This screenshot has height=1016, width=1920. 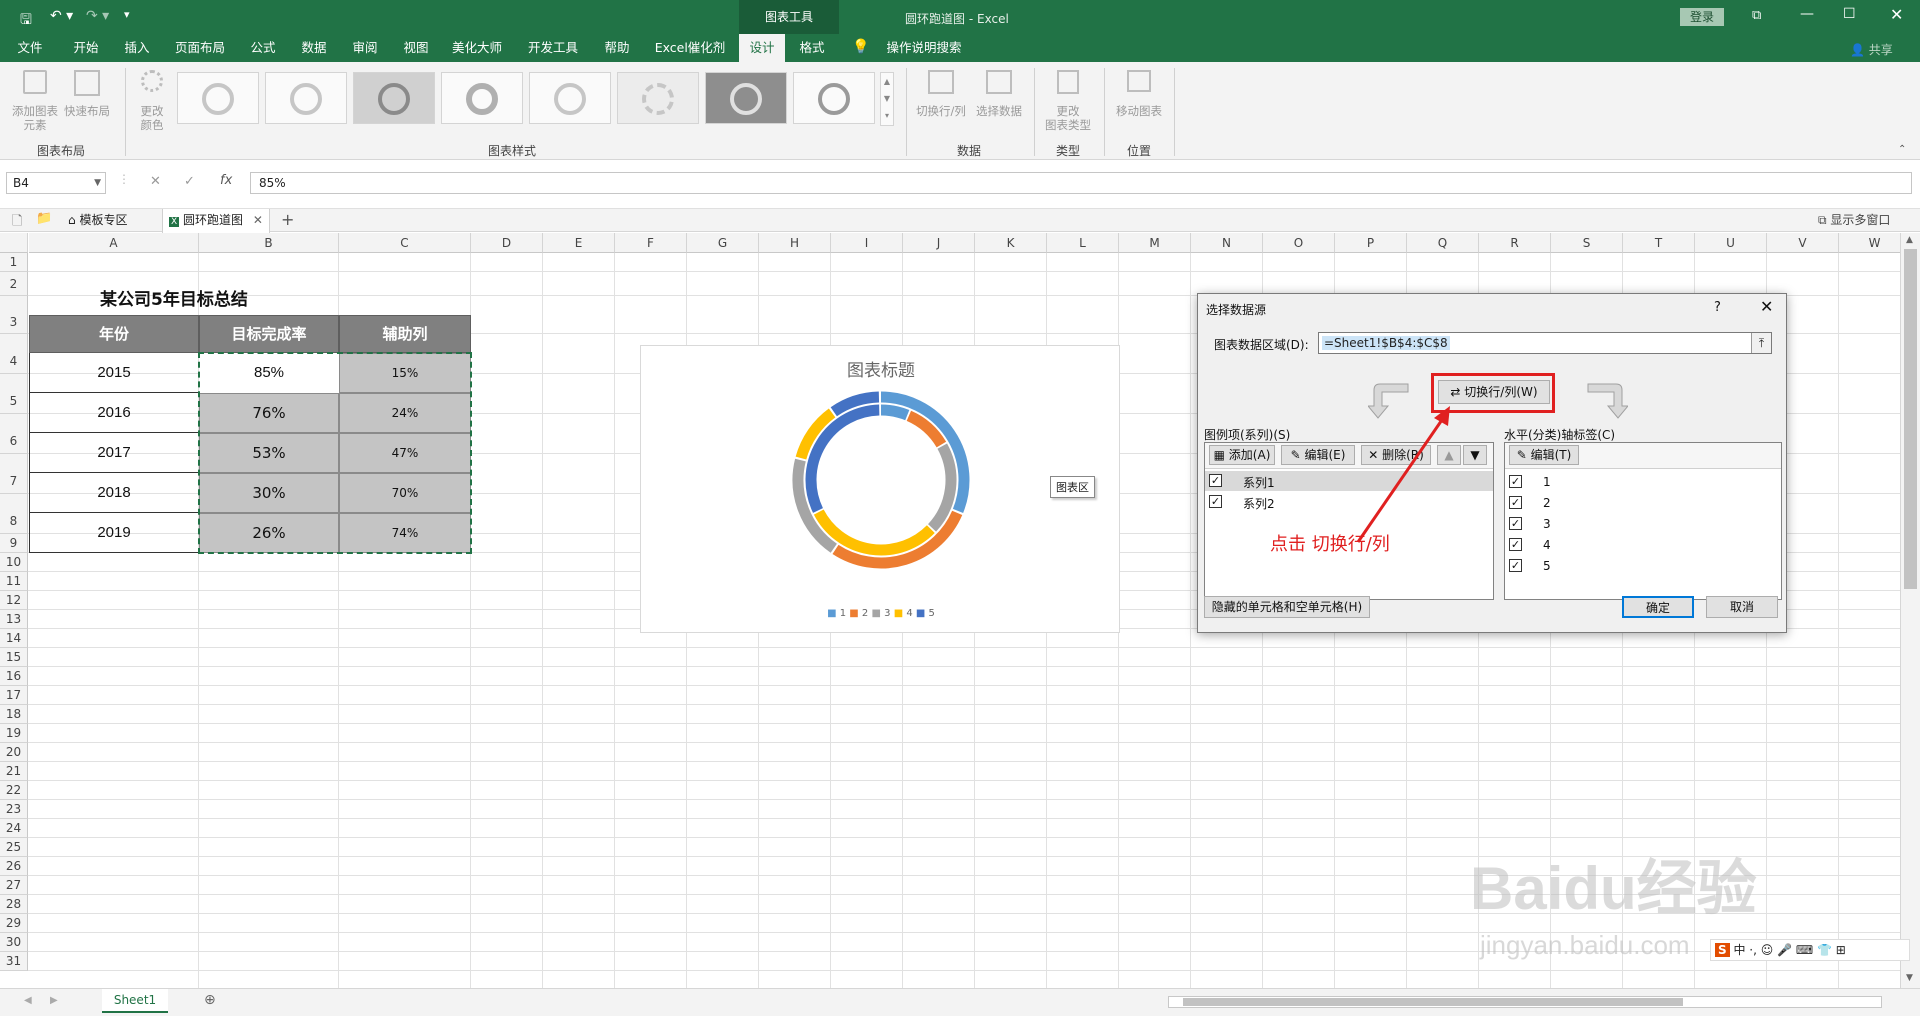 What do you see at coordinates (14, 847) in the screenshot?
I see `row-header: 25` at bounding box center [14, 847].